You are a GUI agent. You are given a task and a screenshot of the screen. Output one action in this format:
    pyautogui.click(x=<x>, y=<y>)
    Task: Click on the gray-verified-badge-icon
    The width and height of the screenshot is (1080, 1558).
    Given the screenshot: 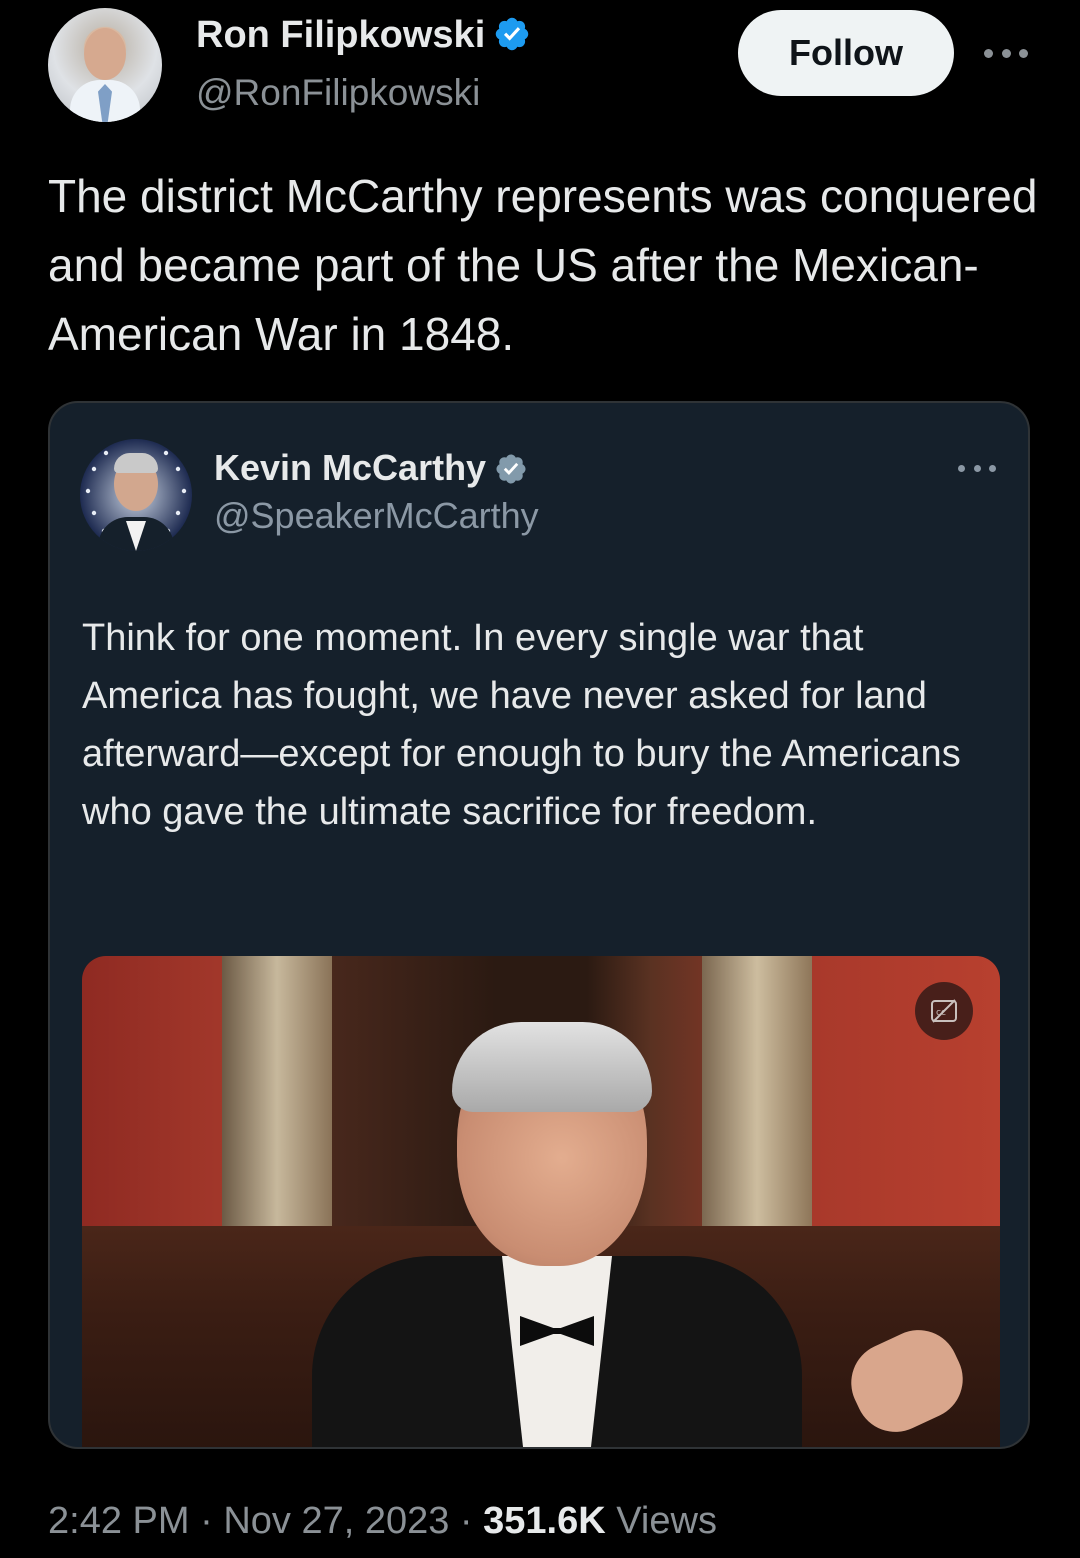 What is the action you would take?
    pyautogui.click(x=511, y=473)
    